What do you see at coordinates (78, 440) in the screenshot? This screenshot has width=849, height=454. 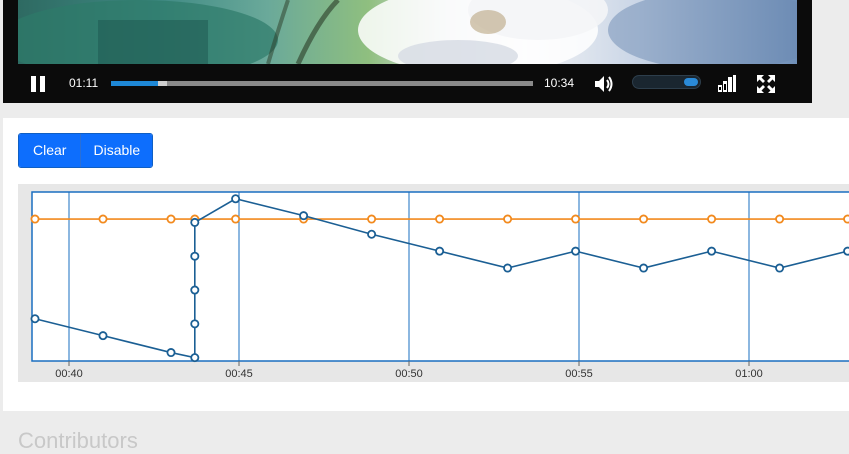 I see `section-heading: Contributors` at bounding box center [78, 440].